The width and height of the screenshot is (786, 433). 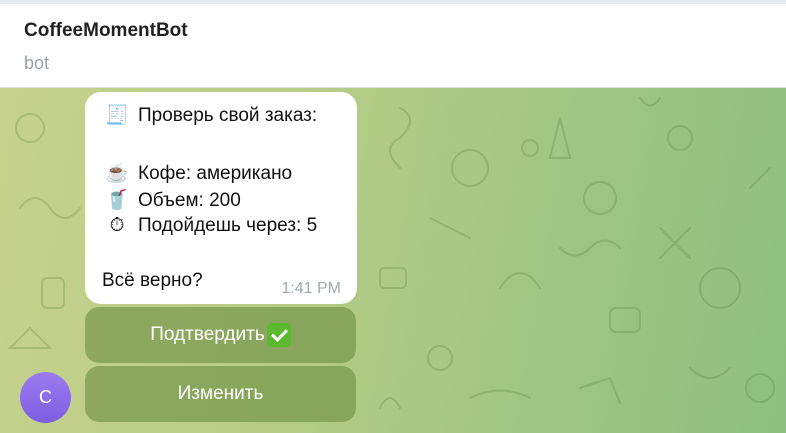 I want to click on order-line-coffee: ☕ Кофе: американо, so click(x=197, y=173).